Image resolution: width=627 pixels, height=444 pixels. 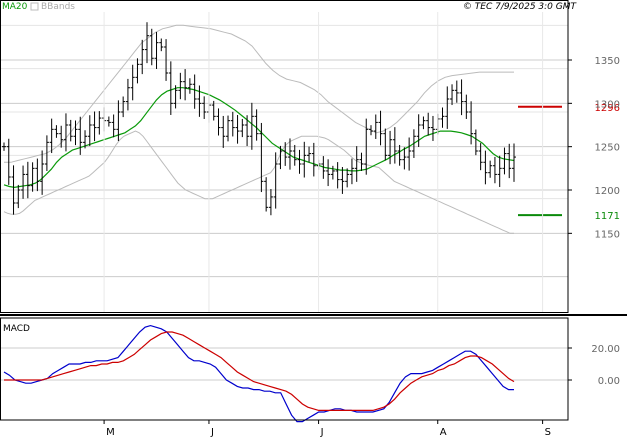 I want to click on macd-y-tick-label: 20.00, so click(x=605, y=349).